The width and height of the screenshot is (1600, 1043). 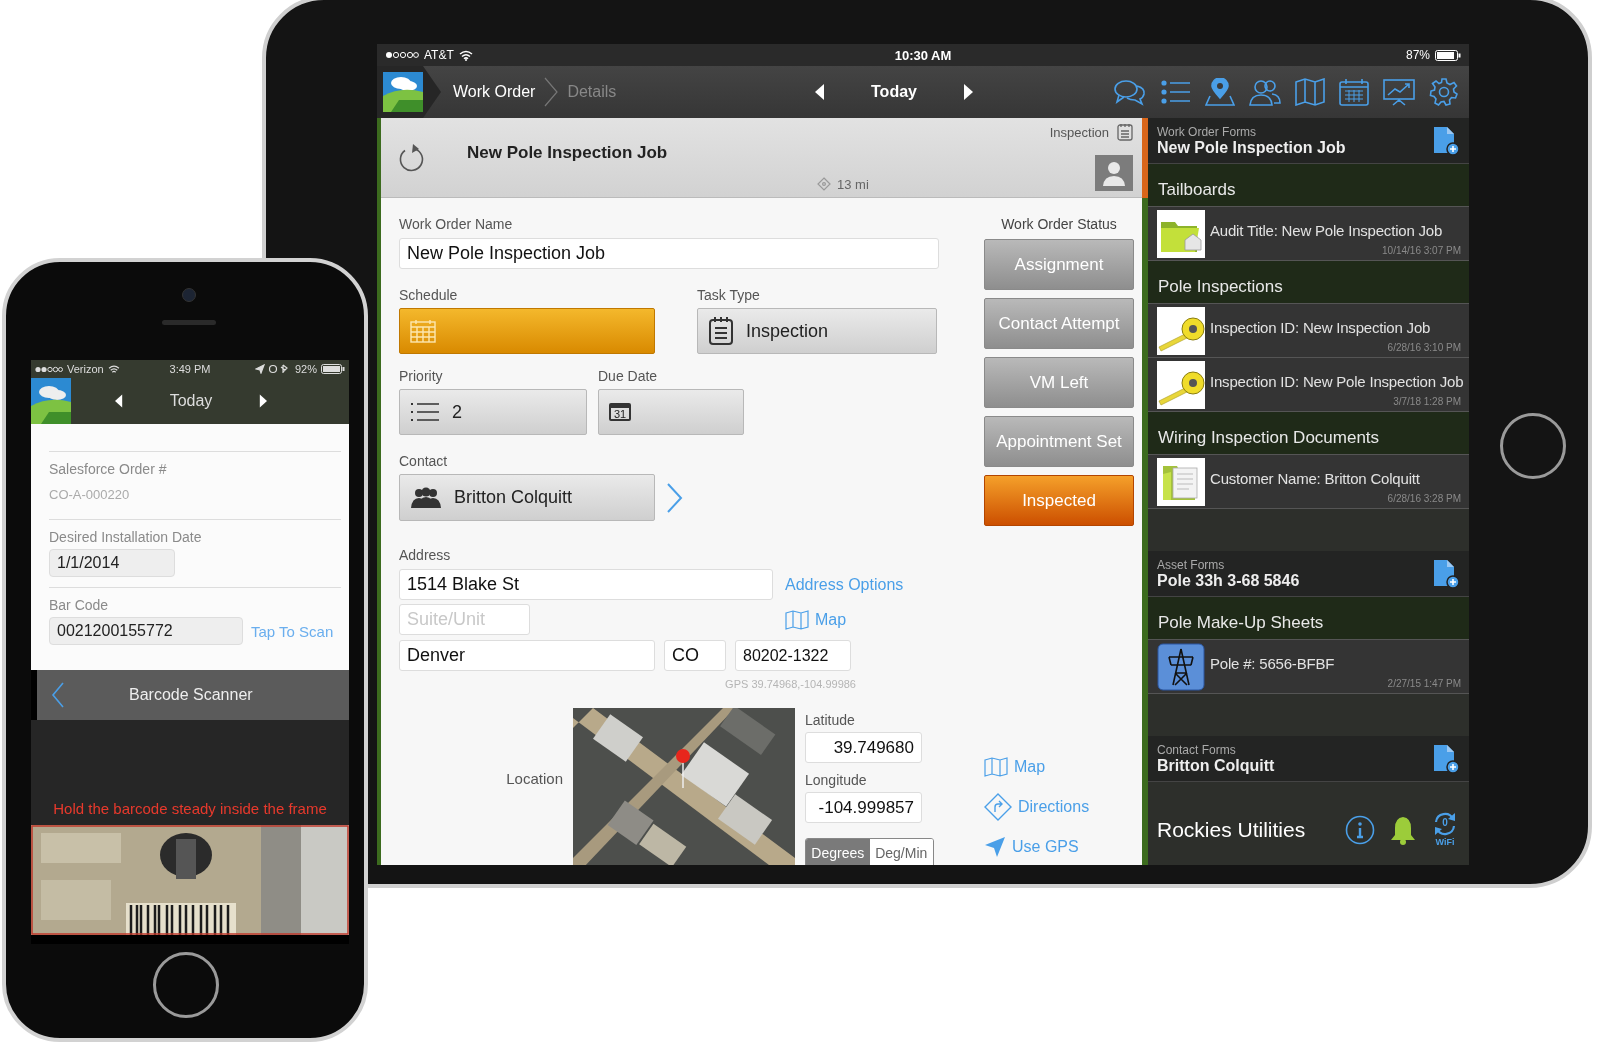 What do you see at coordinates (1399, 92) in the screenshot?
I see `chart-icon` at bounding box center [1399, 92].